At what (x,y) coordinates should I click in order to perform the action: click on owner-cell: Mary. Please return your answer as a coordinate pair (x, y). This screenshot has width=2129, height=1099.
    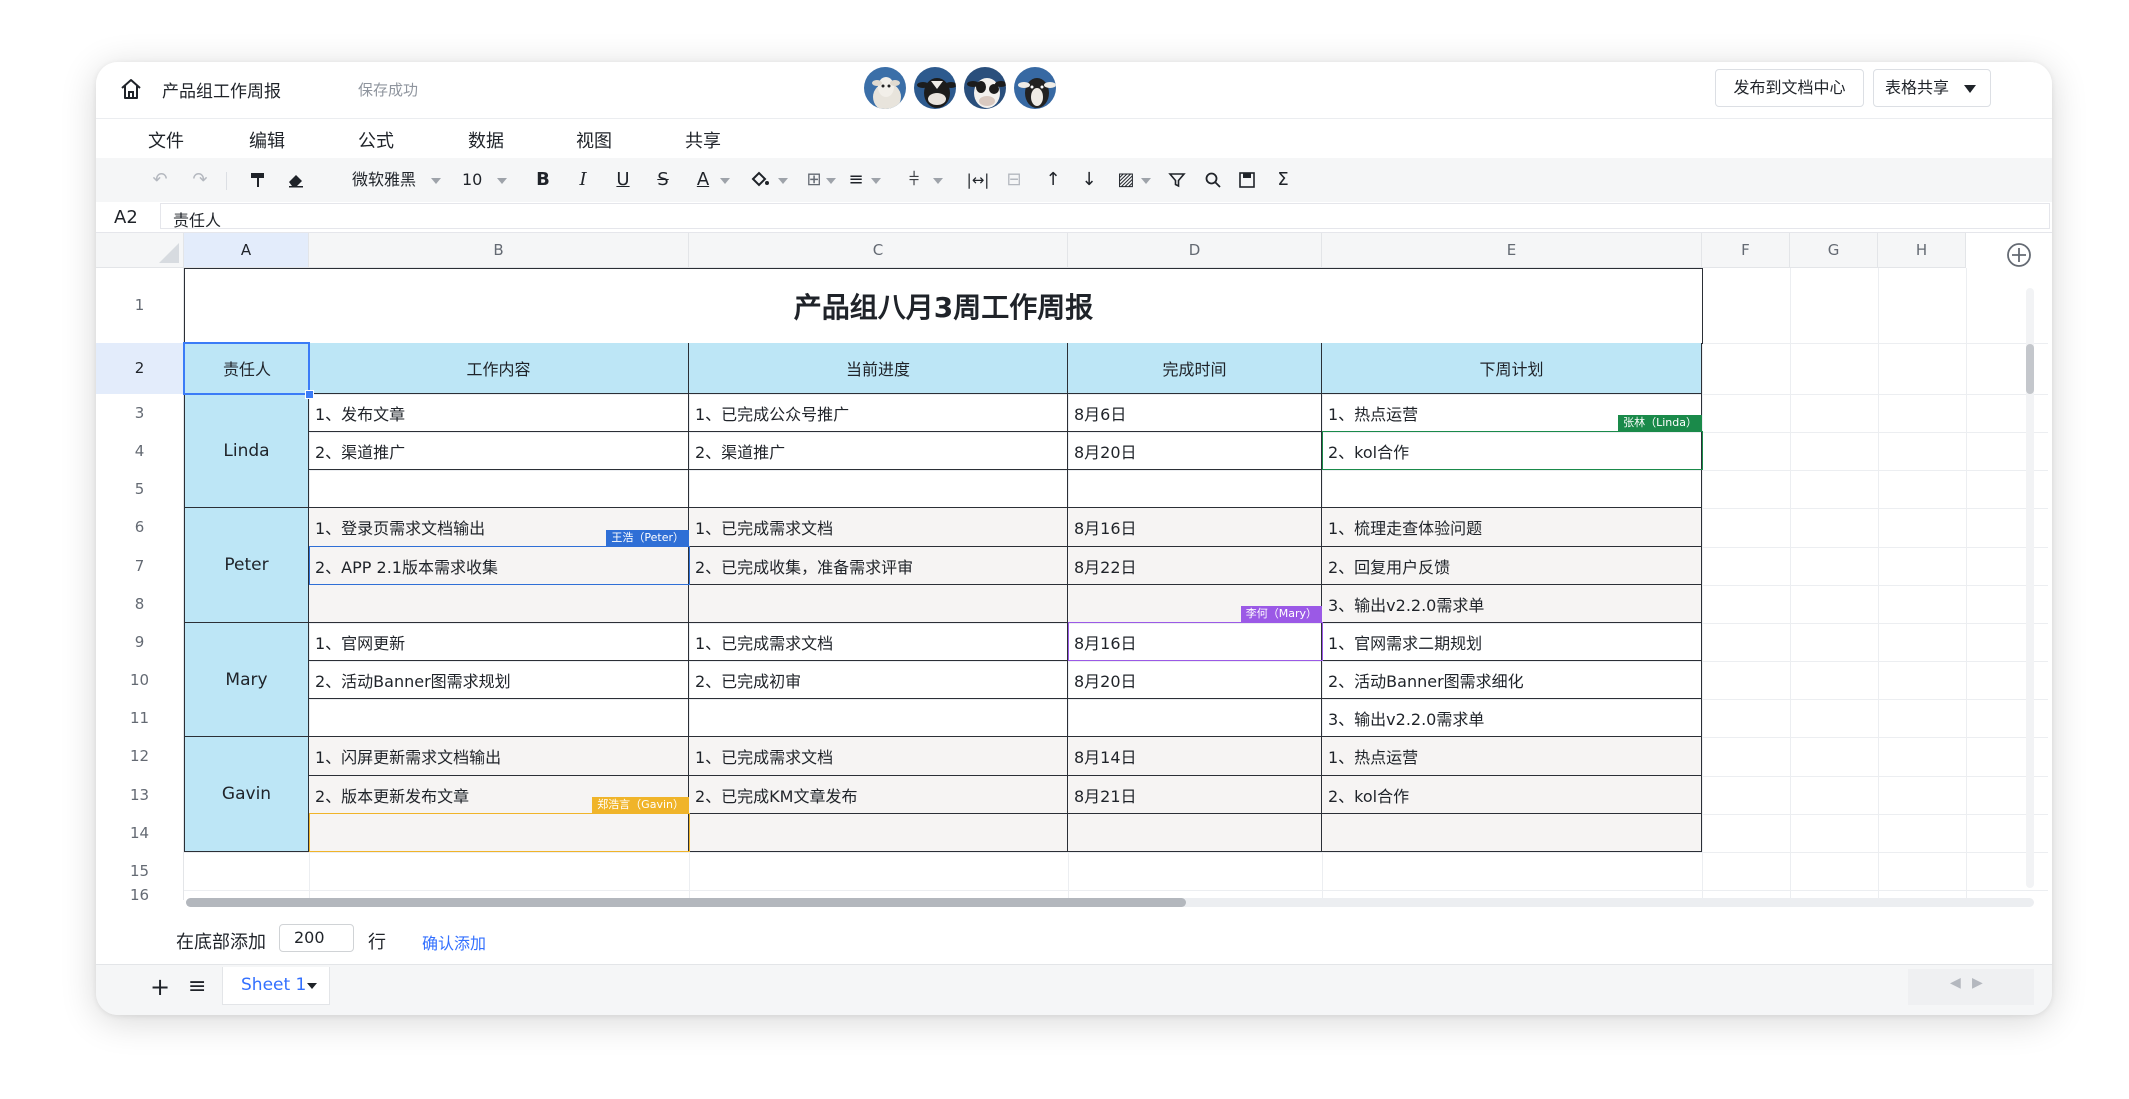
    Looking at the image, I should click on (246, 680).